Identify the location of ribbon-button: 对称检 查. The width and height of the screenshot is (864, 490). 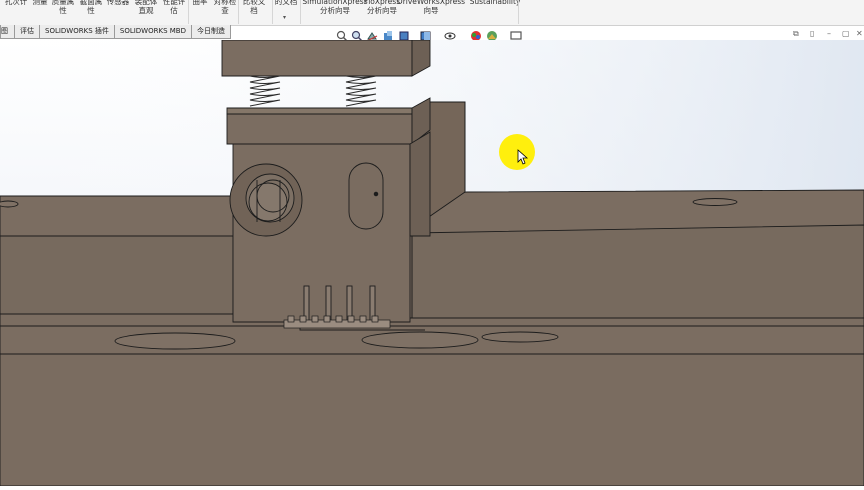
(225, 7).